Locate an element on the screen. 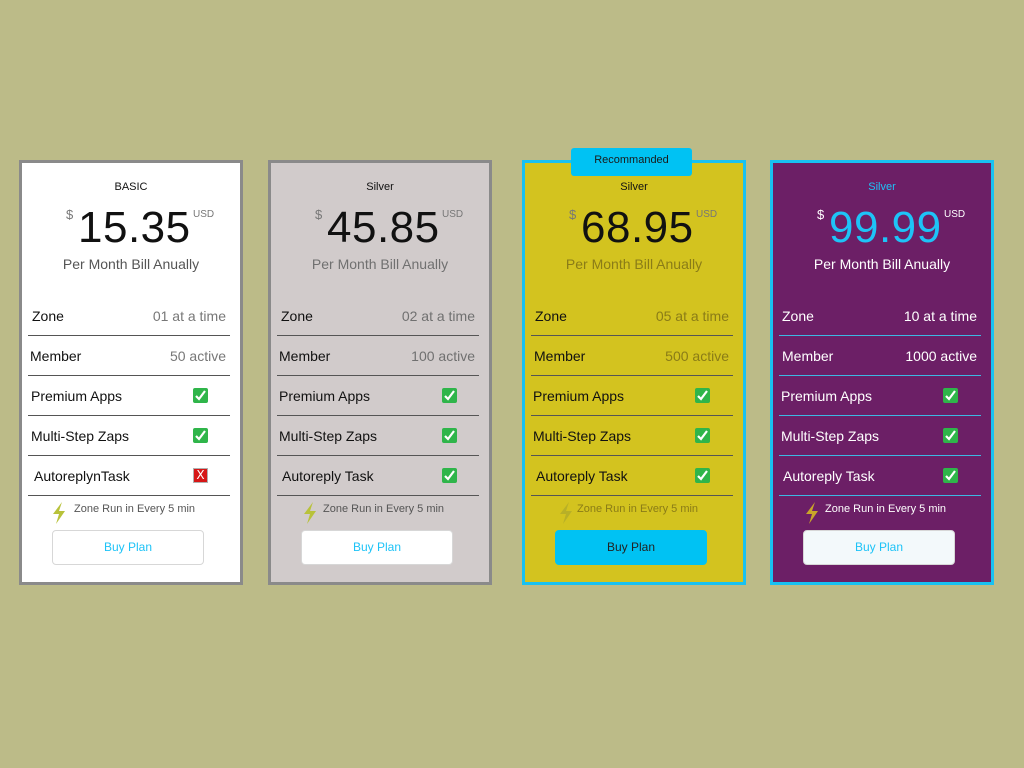 The width and height of the screenshot is (1024, 768). plan-price: 15.35 is located at coordinates (134, 227).